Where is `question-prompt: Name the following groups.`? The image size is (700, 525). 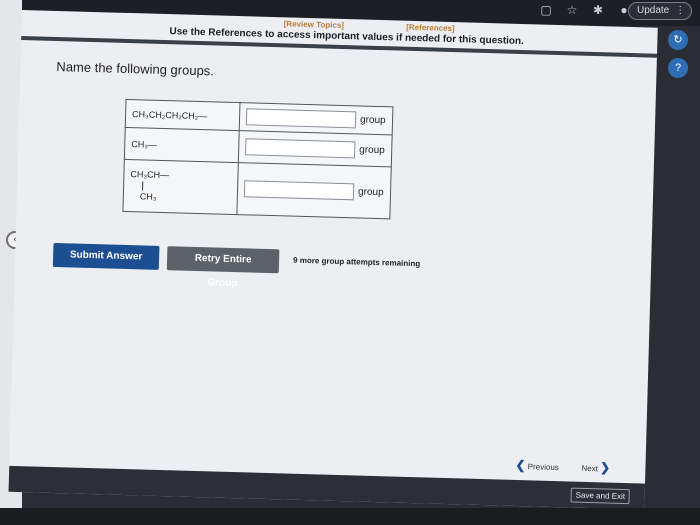 question-prompt: Name the following groups. is located at coordinates (135, 68).